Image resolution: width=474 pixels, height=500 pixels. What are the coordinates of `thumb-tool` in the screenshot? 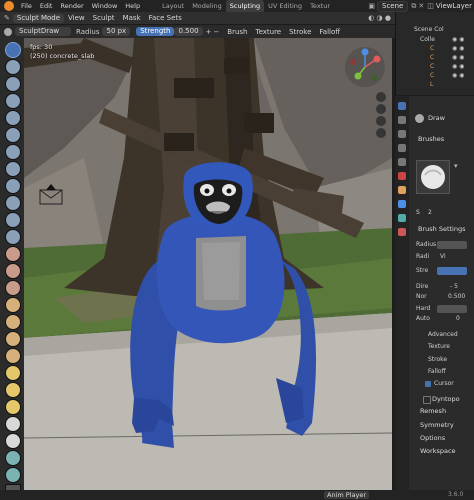 It's located at (13, 356).